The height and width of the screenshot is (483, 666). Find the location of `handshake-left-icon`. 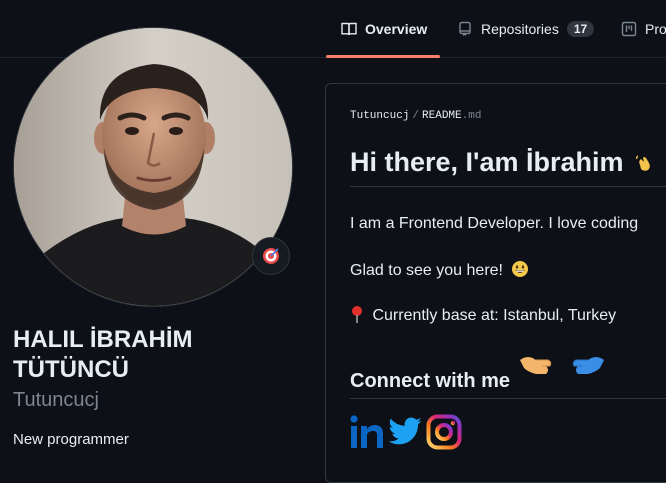

handshake-left-icon is located at coordinates (536, 365).